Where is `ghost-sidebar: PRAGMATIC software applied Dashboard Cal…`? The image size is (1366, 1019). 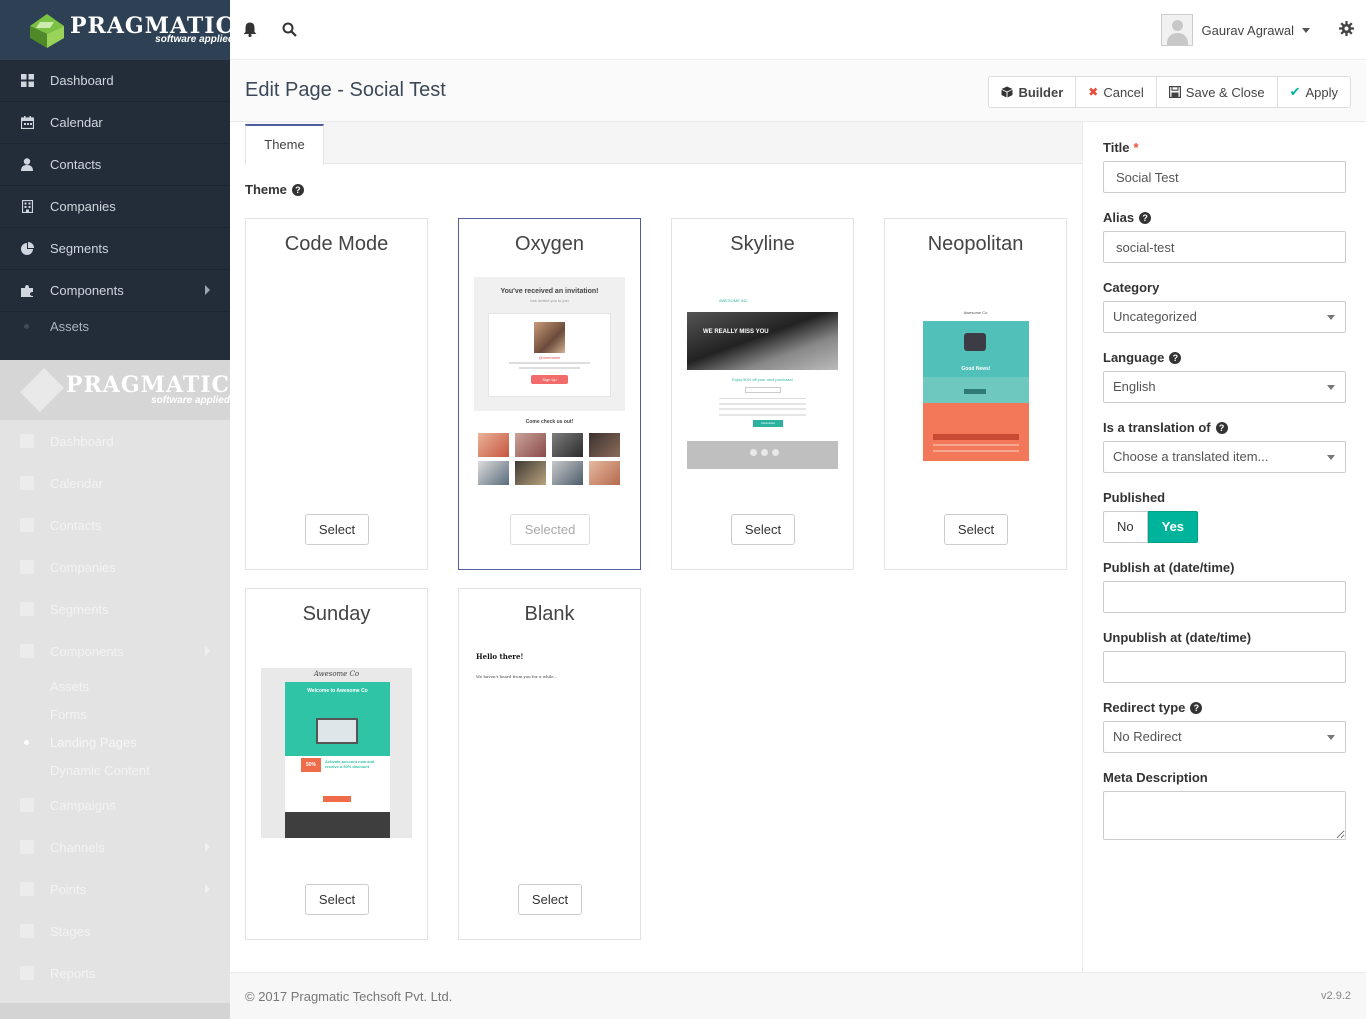
ghost-sidebar: PRAGMATIC software applied Dashboard Cal… is located at coordinates (115, 689).